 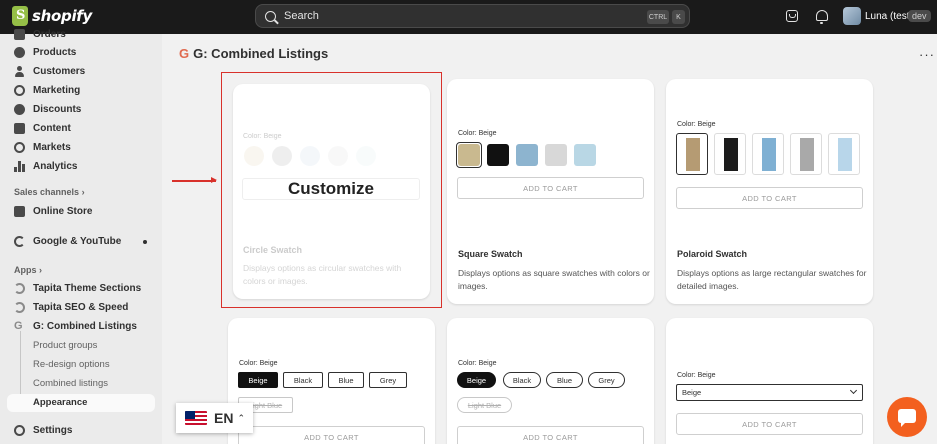 What do you see at coordinates (67, 241) in the screenshot?
I see `sidebar-item-google-youtube: Google & YouTube` at bounding box center [67, 241].